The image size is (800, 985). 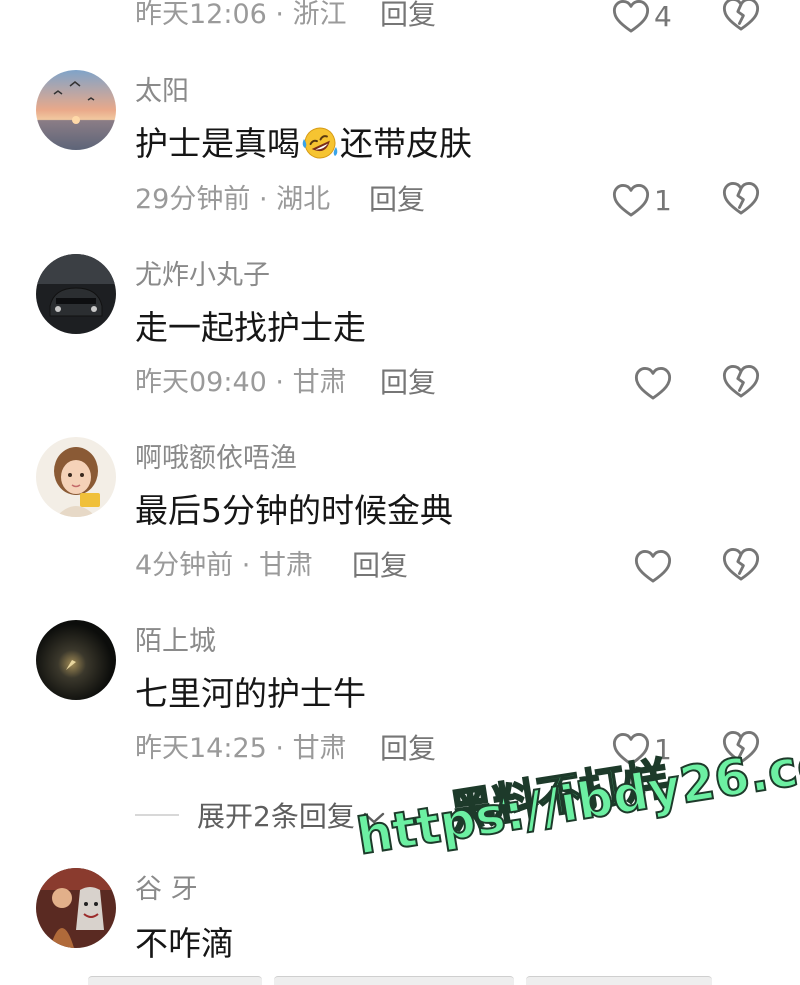 I want to click on comment-text: 走一起找护士走, so click(x=250, y=327).